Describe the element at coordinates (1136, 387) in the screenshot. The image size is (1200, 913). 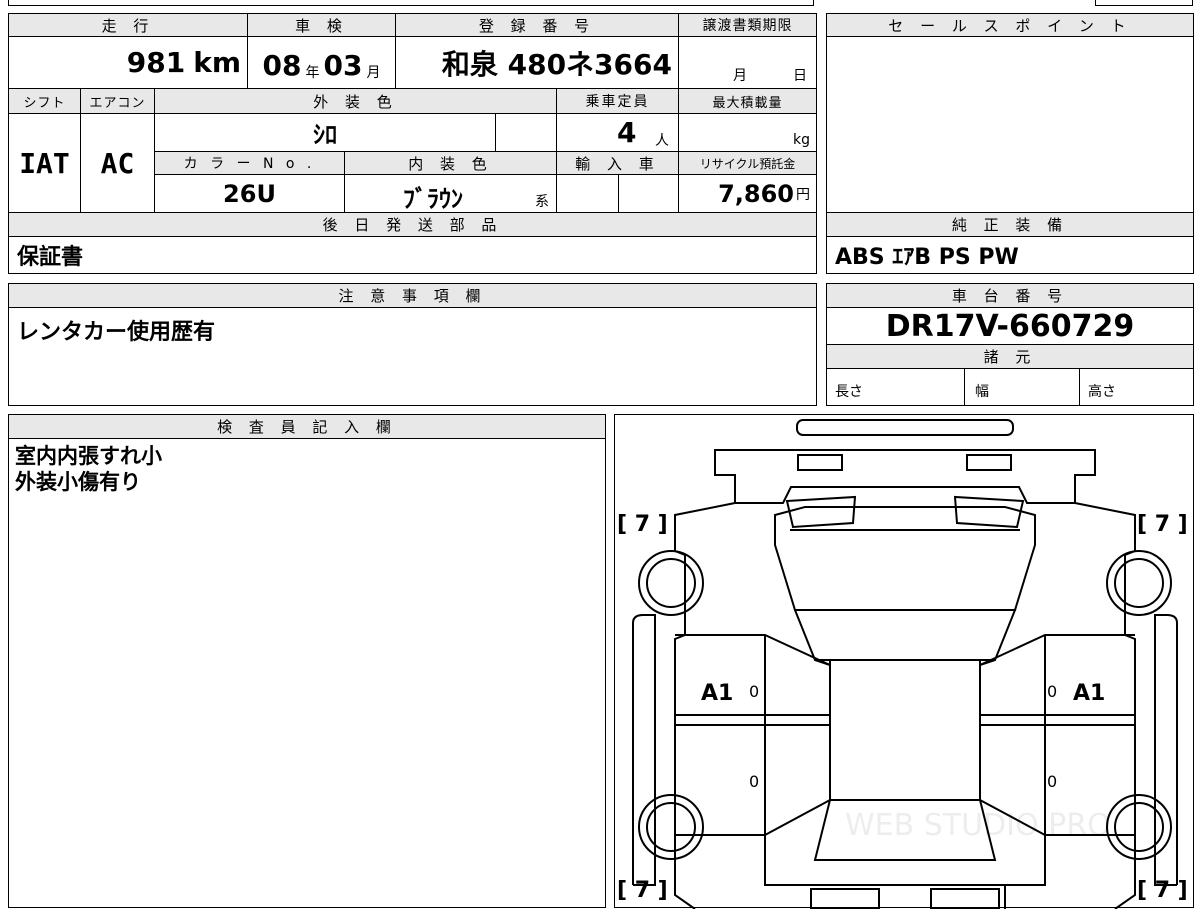
I see `spec-height-cell: 高さ` at that location.